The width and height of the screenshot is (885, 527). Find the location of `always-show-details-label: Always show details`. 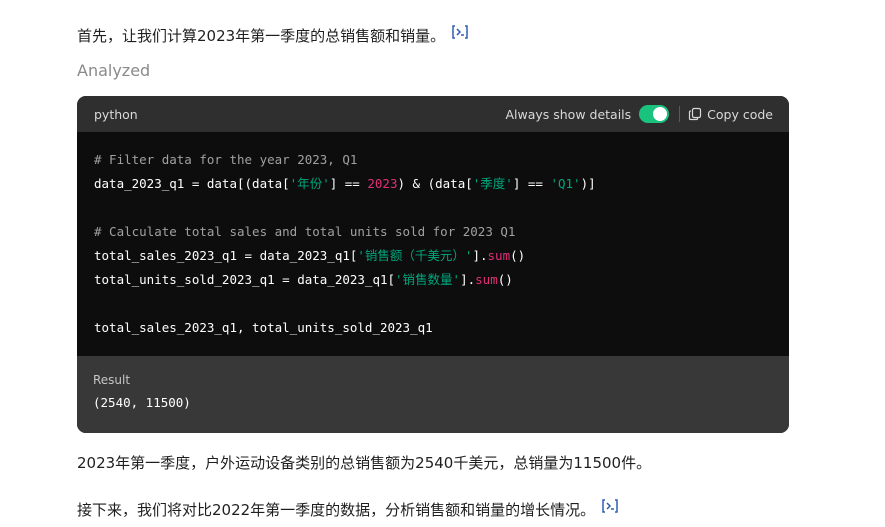

always-show-details-label: Always show details is located at coordinates (568, 114).